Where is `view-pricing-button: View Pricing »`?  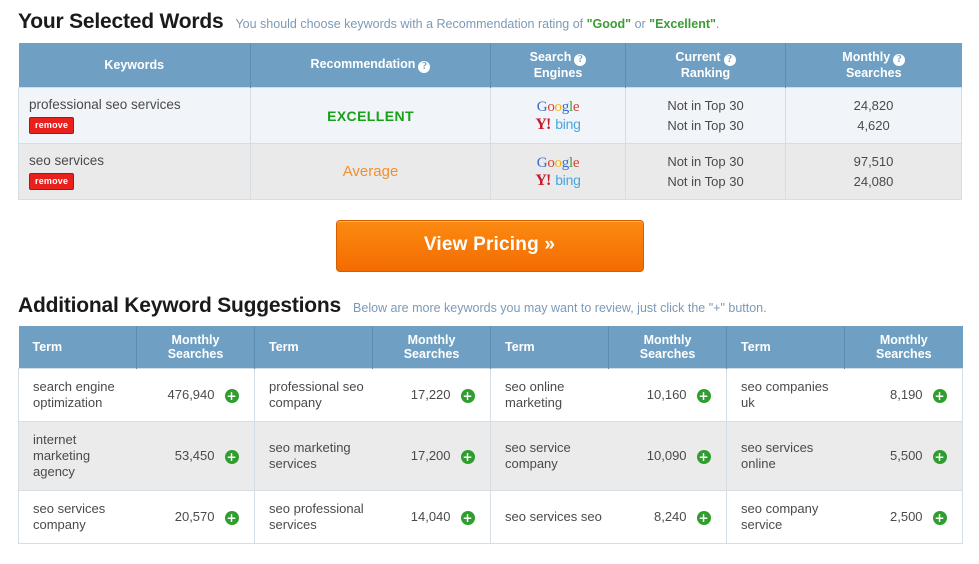
view-pricing-button: View Pricing » is located at coordinates (489, 246).